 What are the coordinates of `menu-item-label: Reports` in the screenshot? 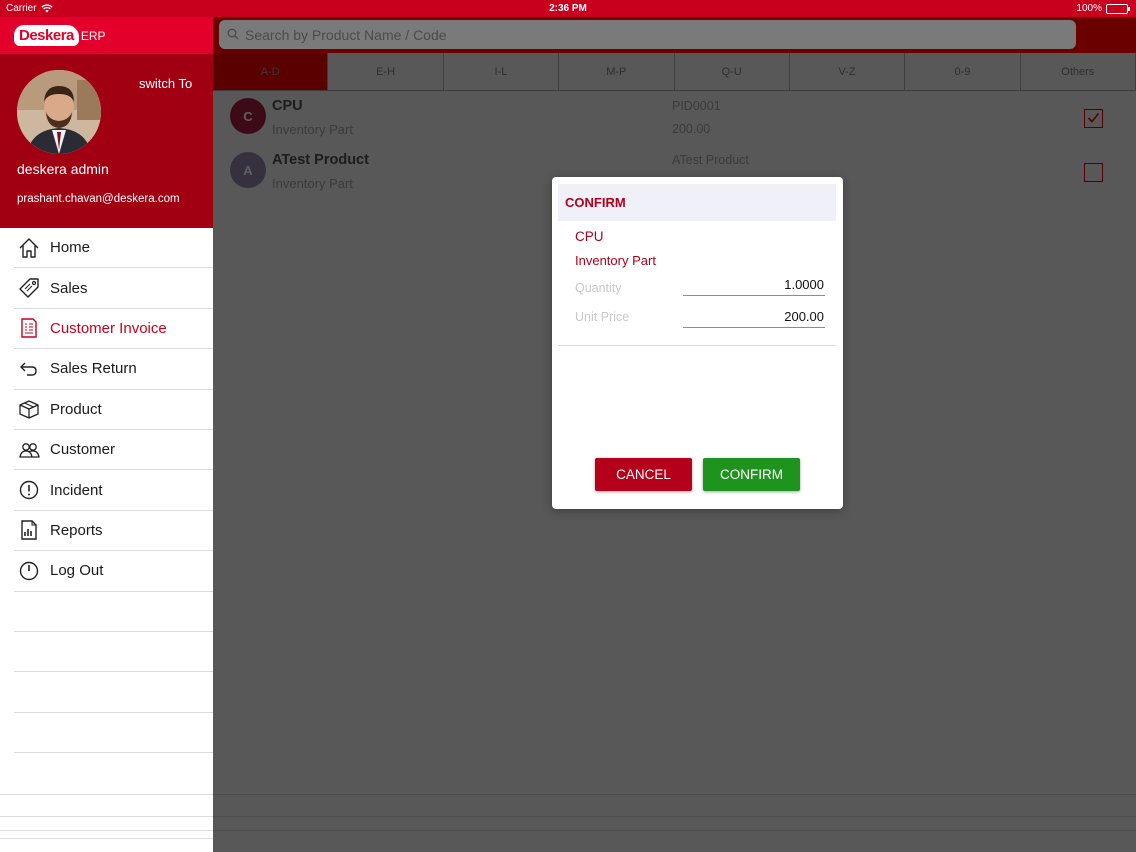 It's located at (76, 530).